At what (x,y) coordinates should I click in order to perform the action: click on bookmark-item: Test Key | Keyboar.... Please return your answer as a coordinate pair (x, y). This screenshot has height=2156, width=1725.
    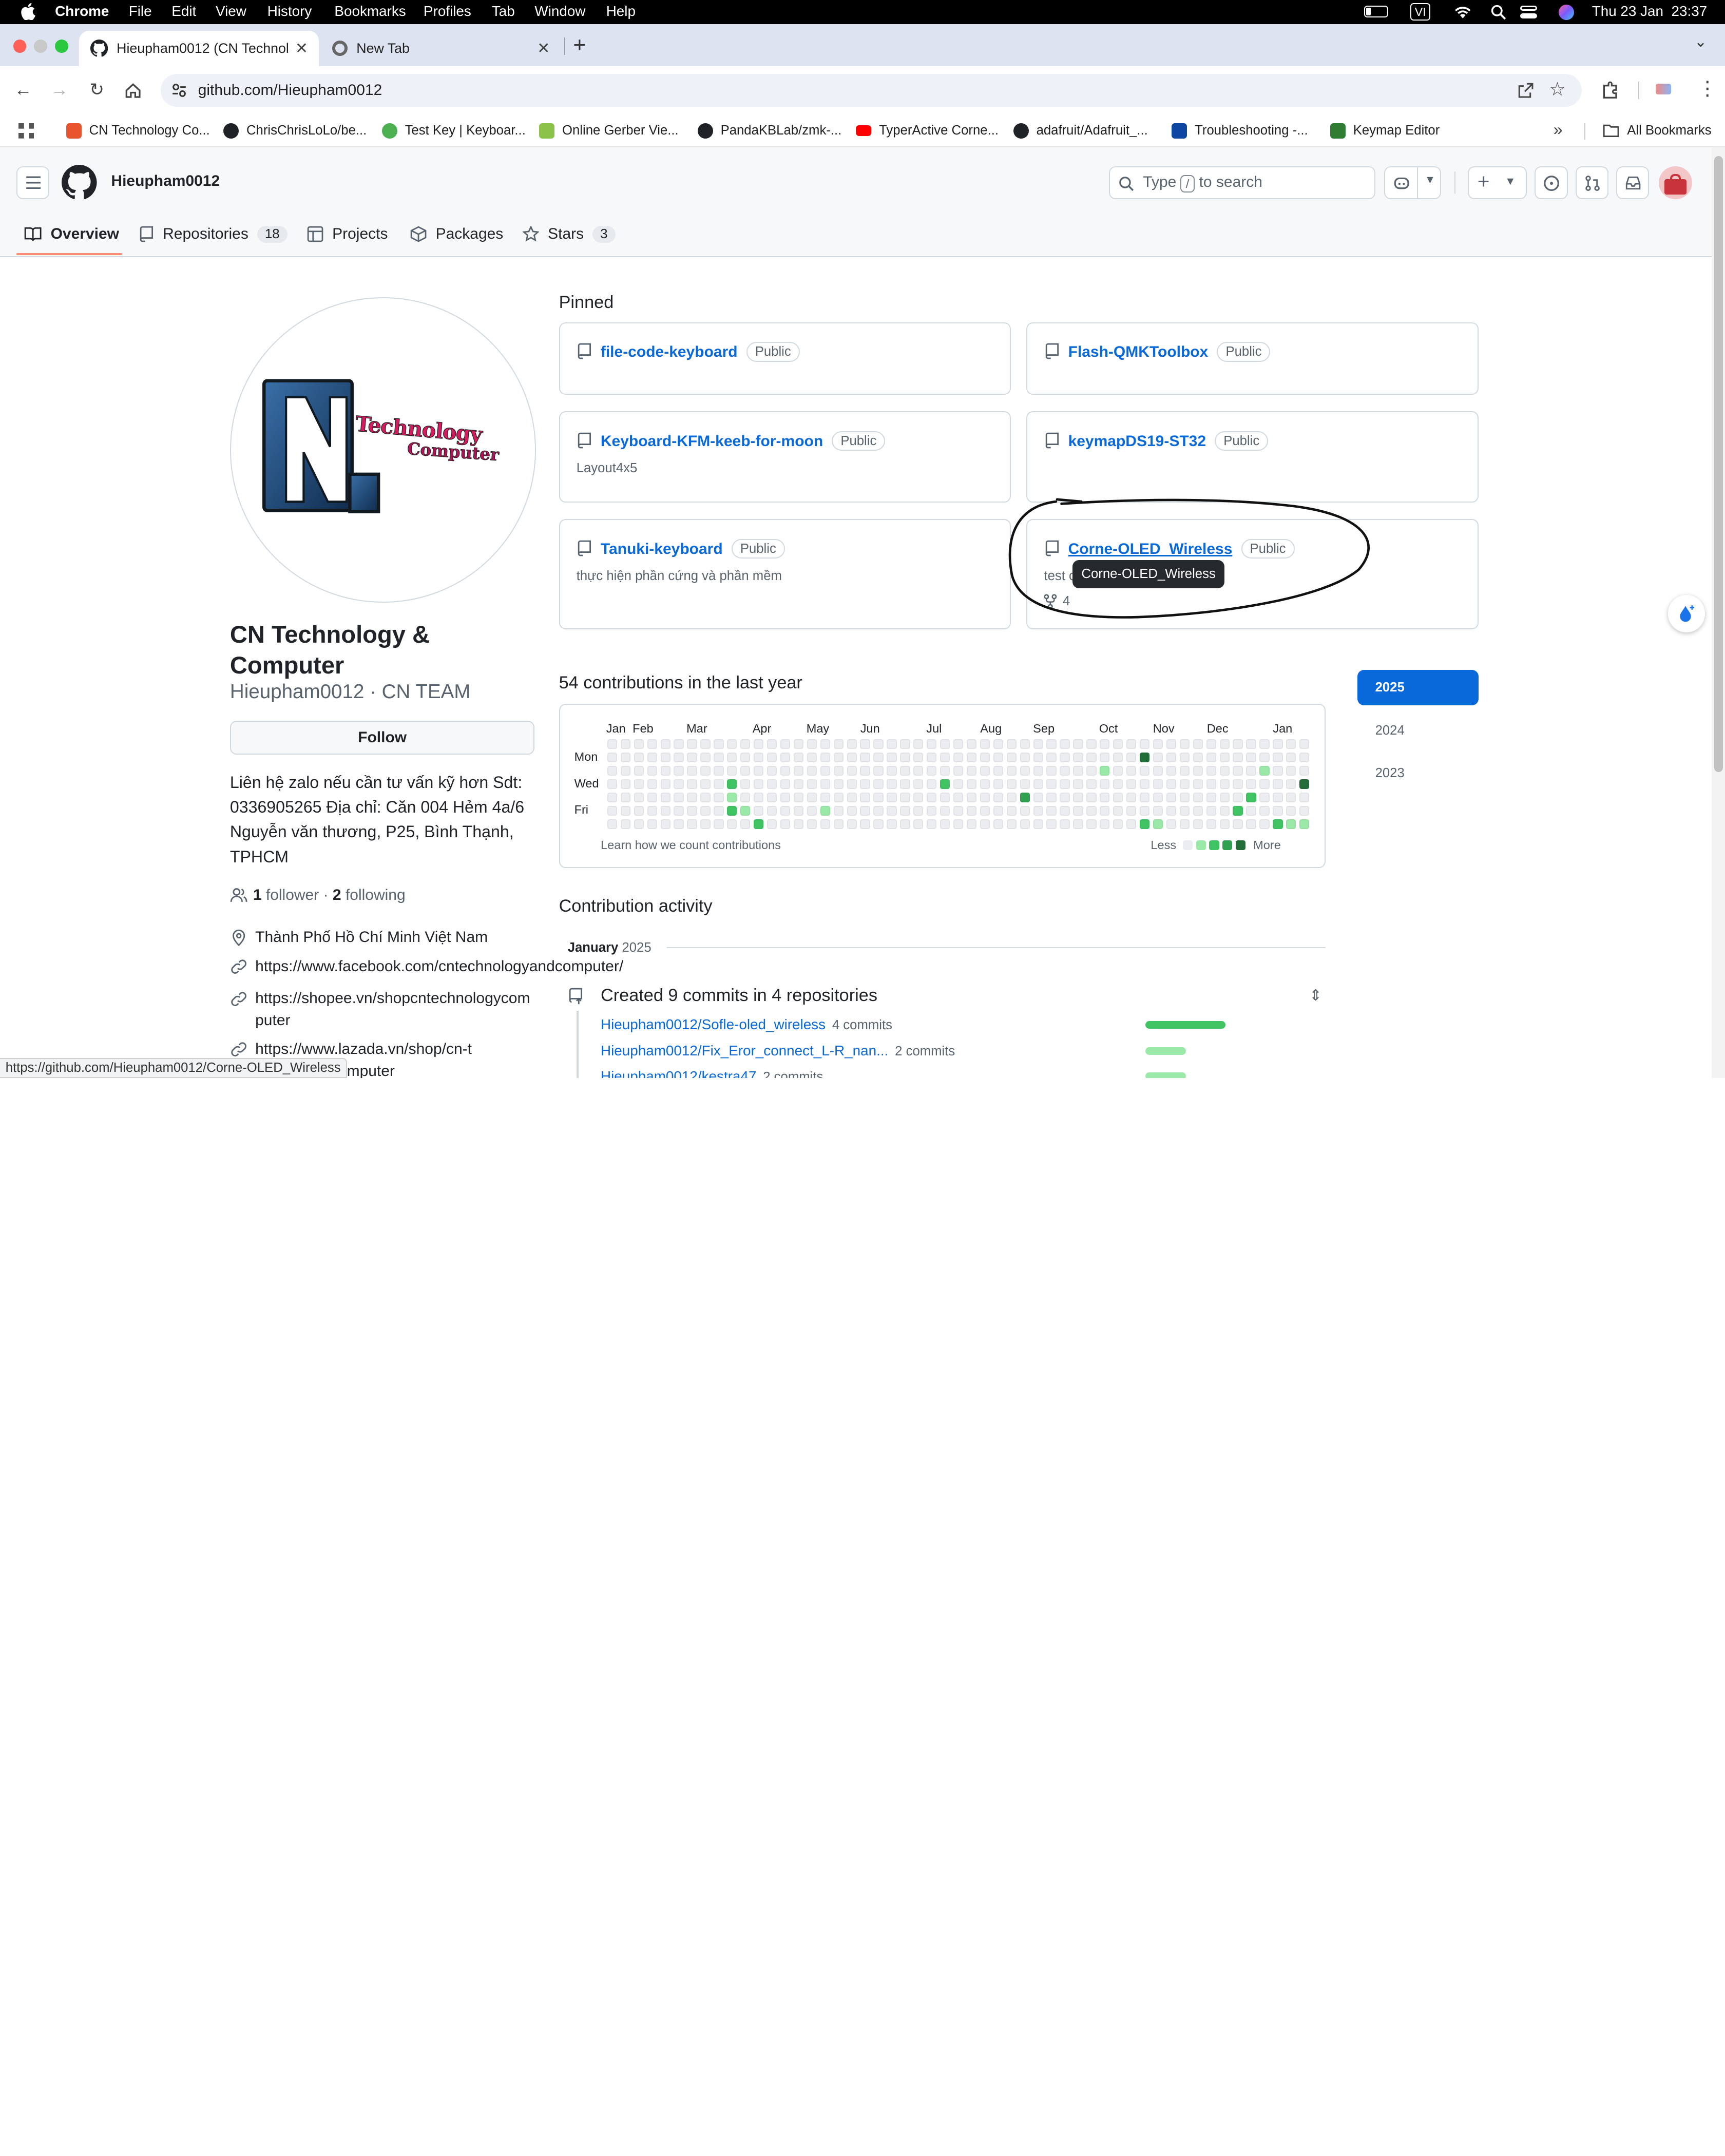
    Looking at the image, I should click on (453, 131).